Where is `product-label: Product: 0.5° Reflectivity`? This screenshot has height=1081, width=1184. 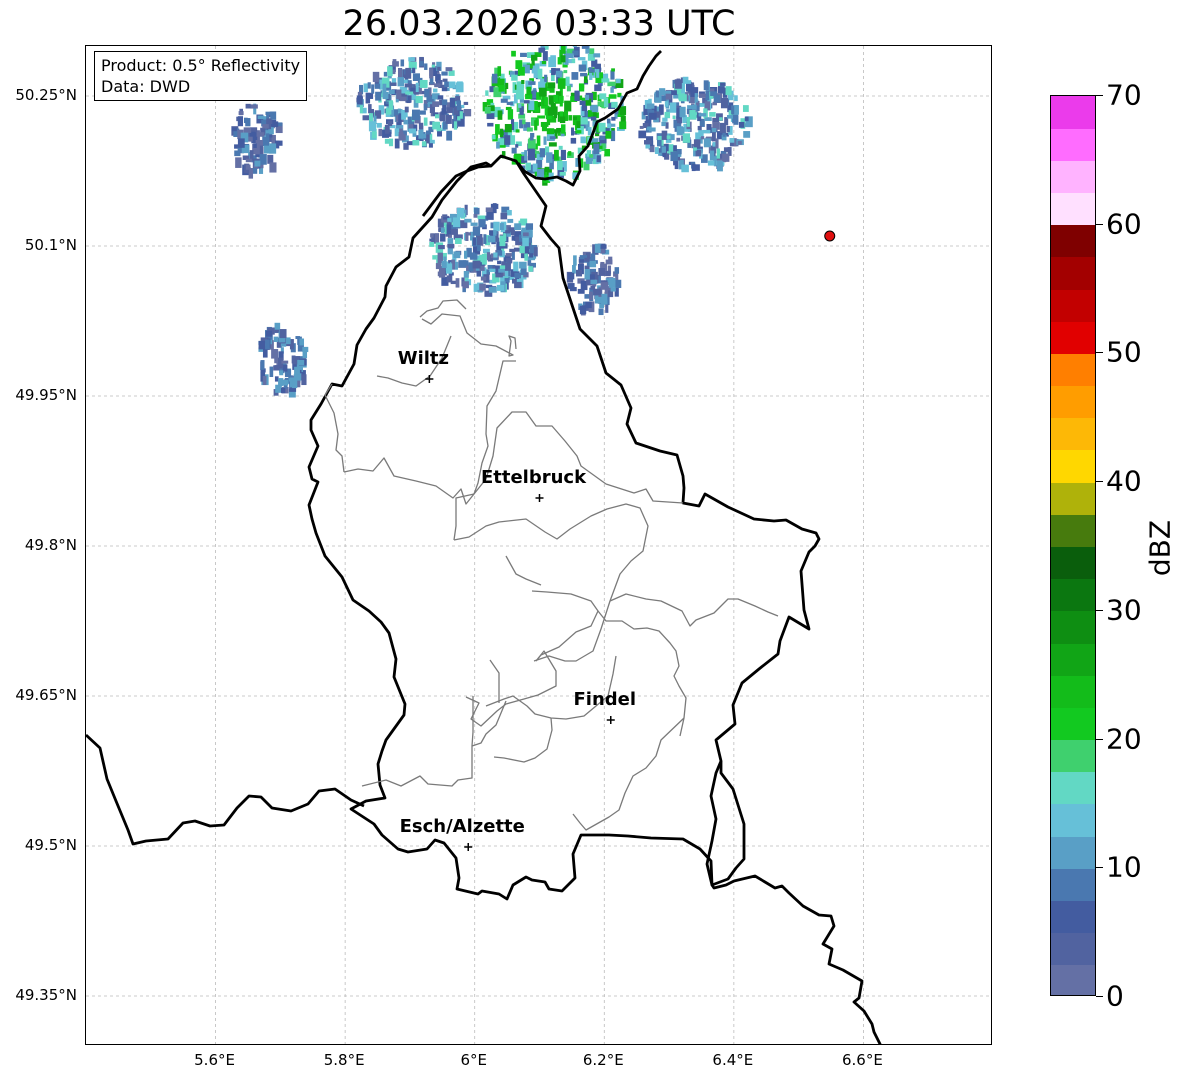 product-label: Product: 0.5° Reflectivity is located at coordinates (201, 65).